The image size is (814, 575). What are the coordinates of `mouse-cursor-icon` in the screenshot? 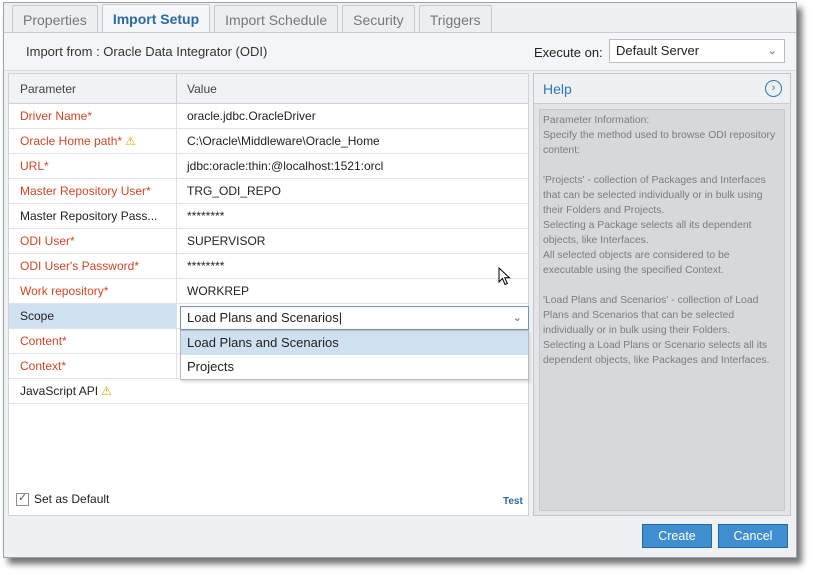 It's located at (504, 276).